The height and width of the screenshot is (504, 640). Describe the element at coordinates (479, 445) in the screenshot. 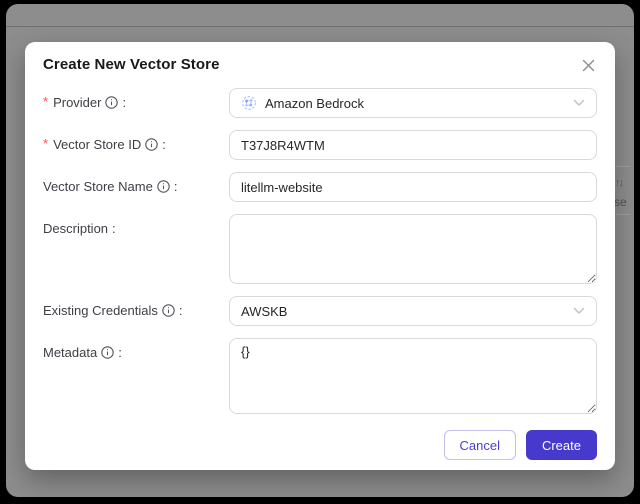

I see `cancel-button: Cancel` at that location.